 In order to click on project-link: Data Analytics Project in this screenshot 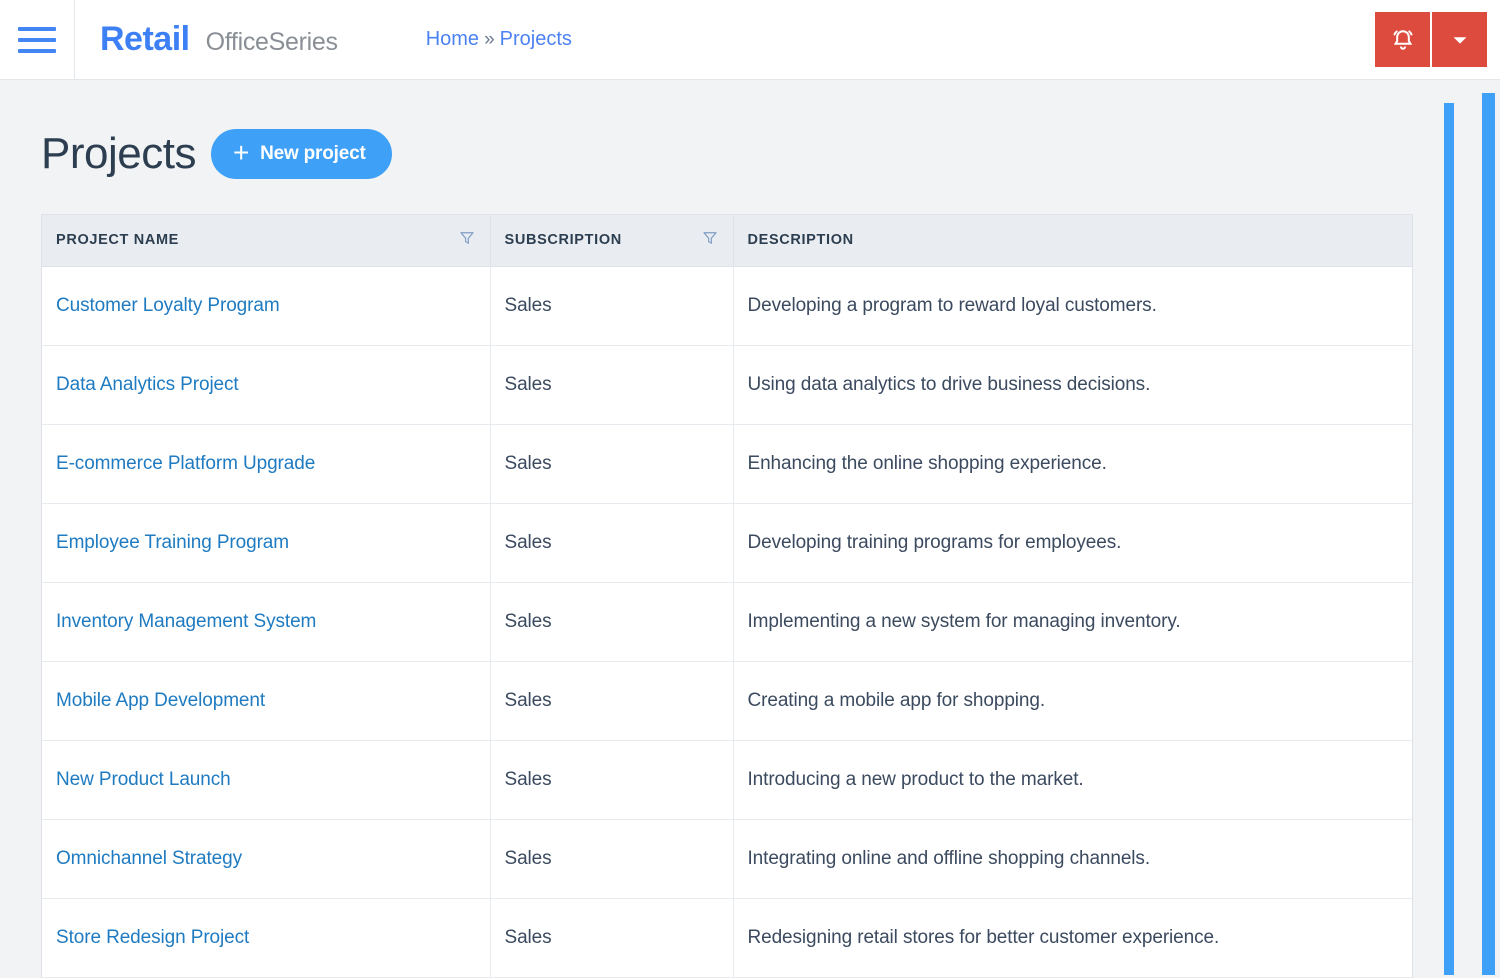, I will do `click(147, 384)`.